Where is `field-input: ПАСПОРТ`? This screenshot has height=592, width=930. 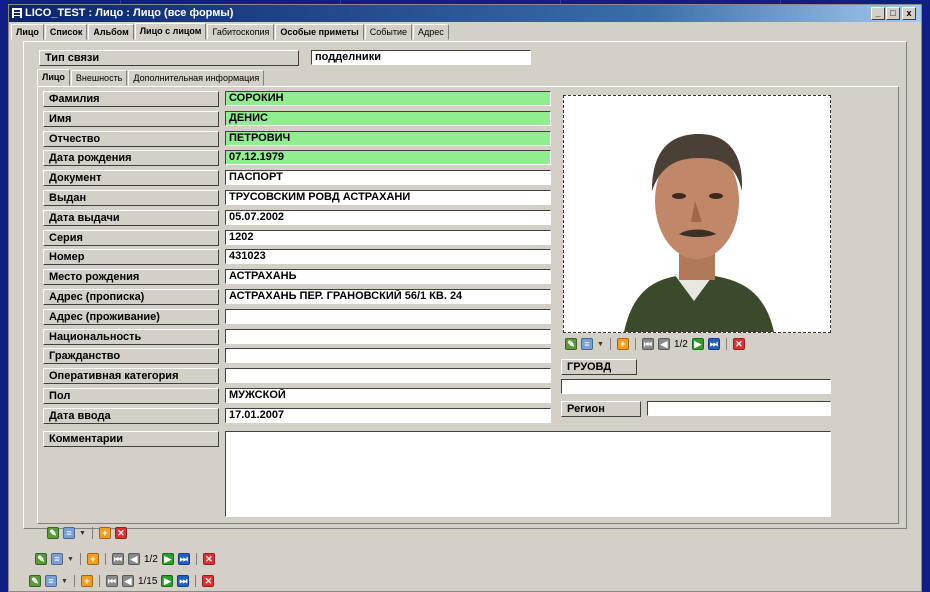 field-input: ПАСПОРТ is located at coordinates (388, 178).